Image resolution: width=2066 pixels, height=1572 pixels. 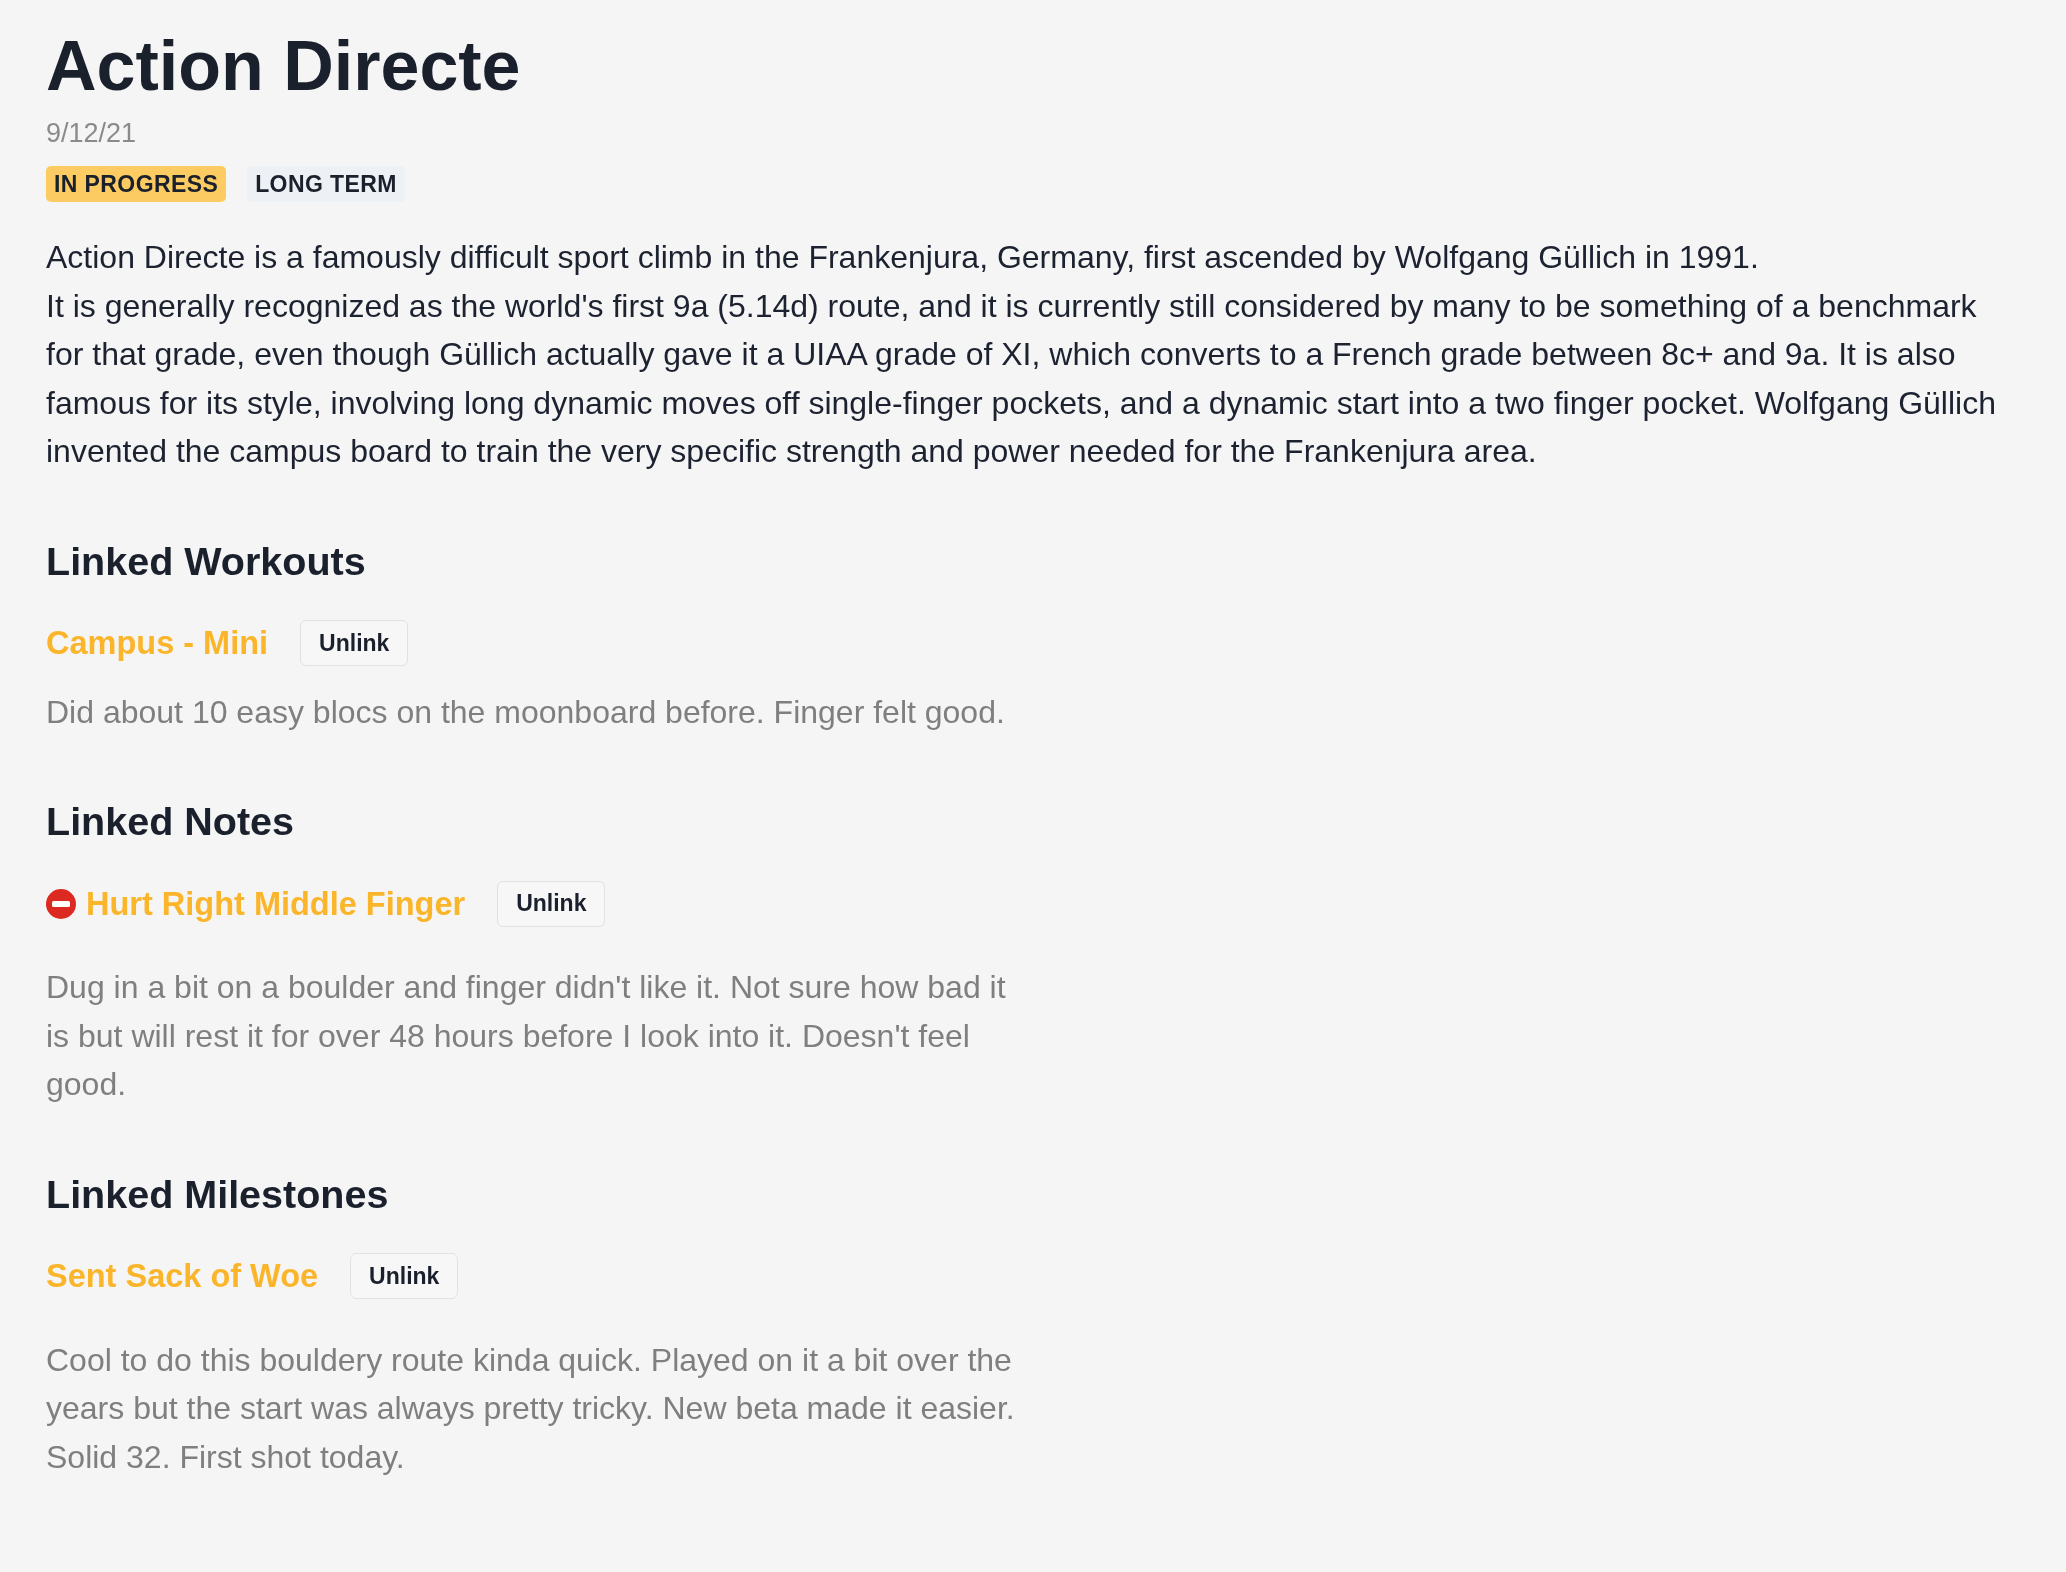 I want to click on status-tag: LONG TERM, so click(x=326, y=184).